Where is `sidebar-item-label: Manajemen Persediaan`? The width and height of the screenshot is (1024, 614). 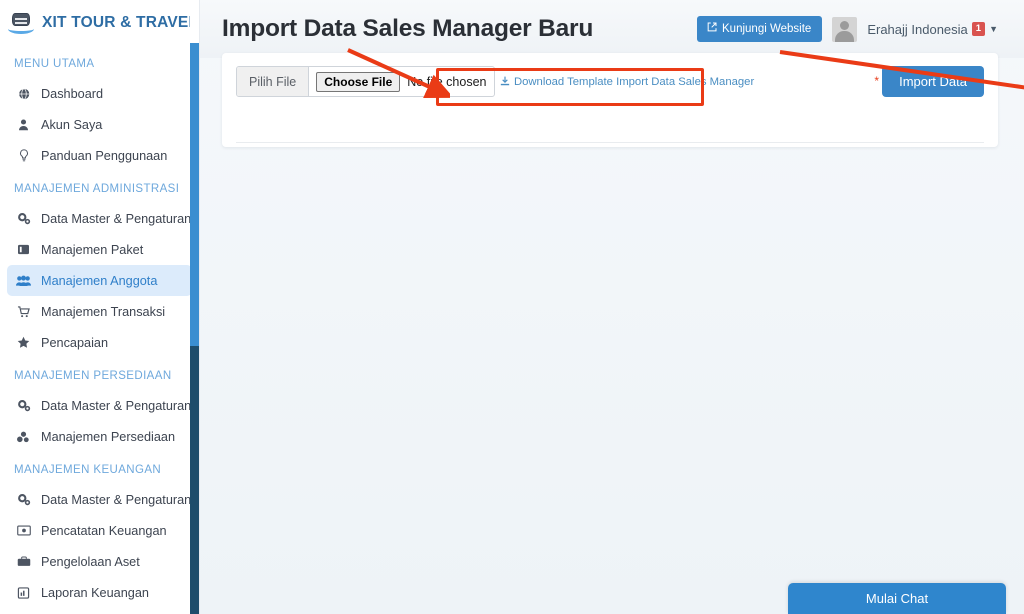
sidebar-item-label: Manajemen Persediaan is located at coordinates (108, 436).